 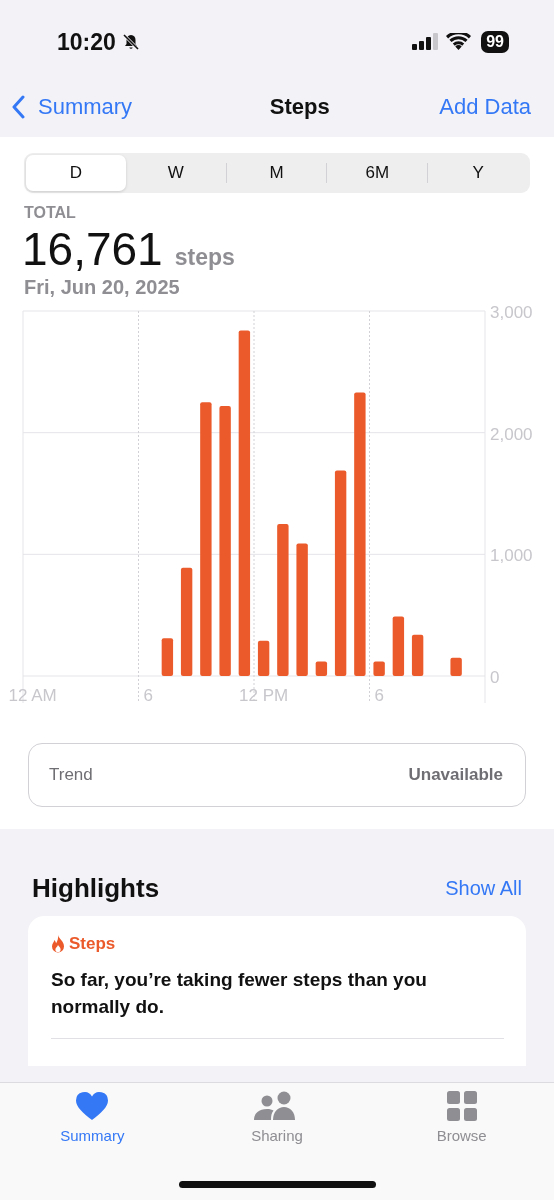 What do you see at coordinates (239, 993) in the screenshot?
I see `highlight-text: So far, you’re taking fewer steps than you normally do.` at bounding box center [239, 993].